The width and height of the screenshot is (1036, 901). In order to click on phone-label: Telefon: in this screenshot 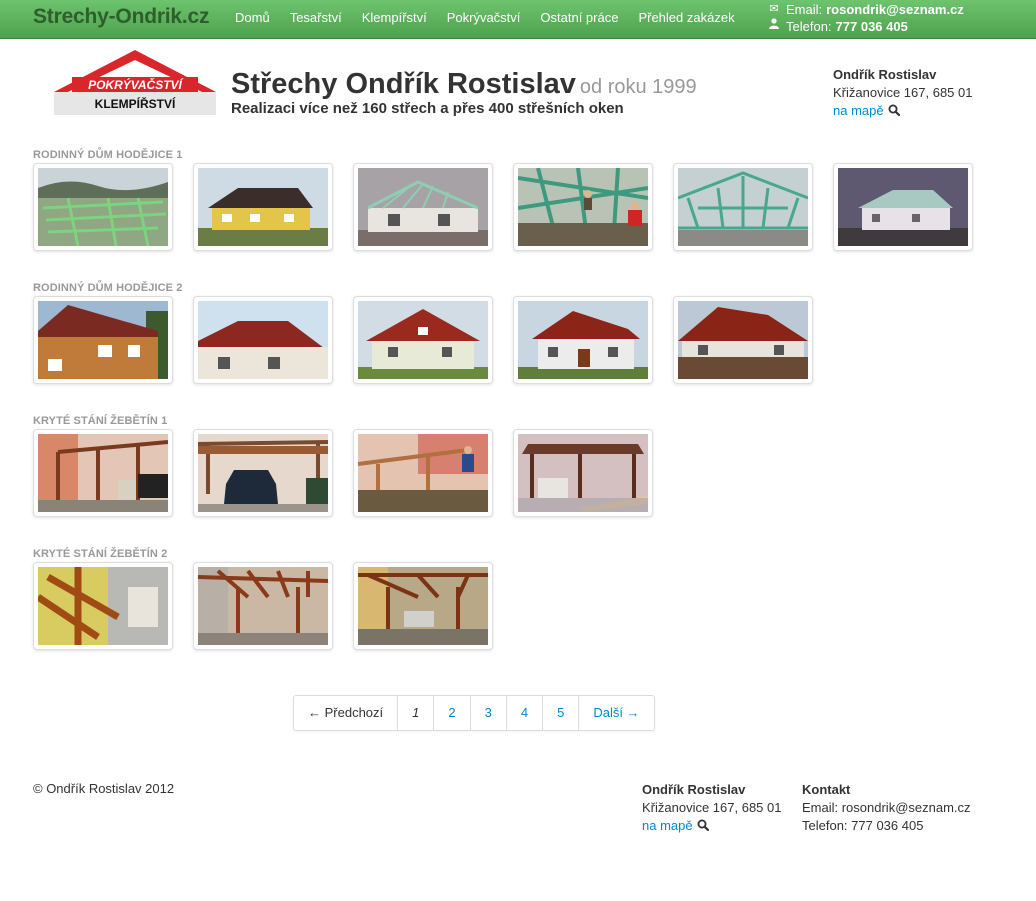, I will do `click(809, 26)`.